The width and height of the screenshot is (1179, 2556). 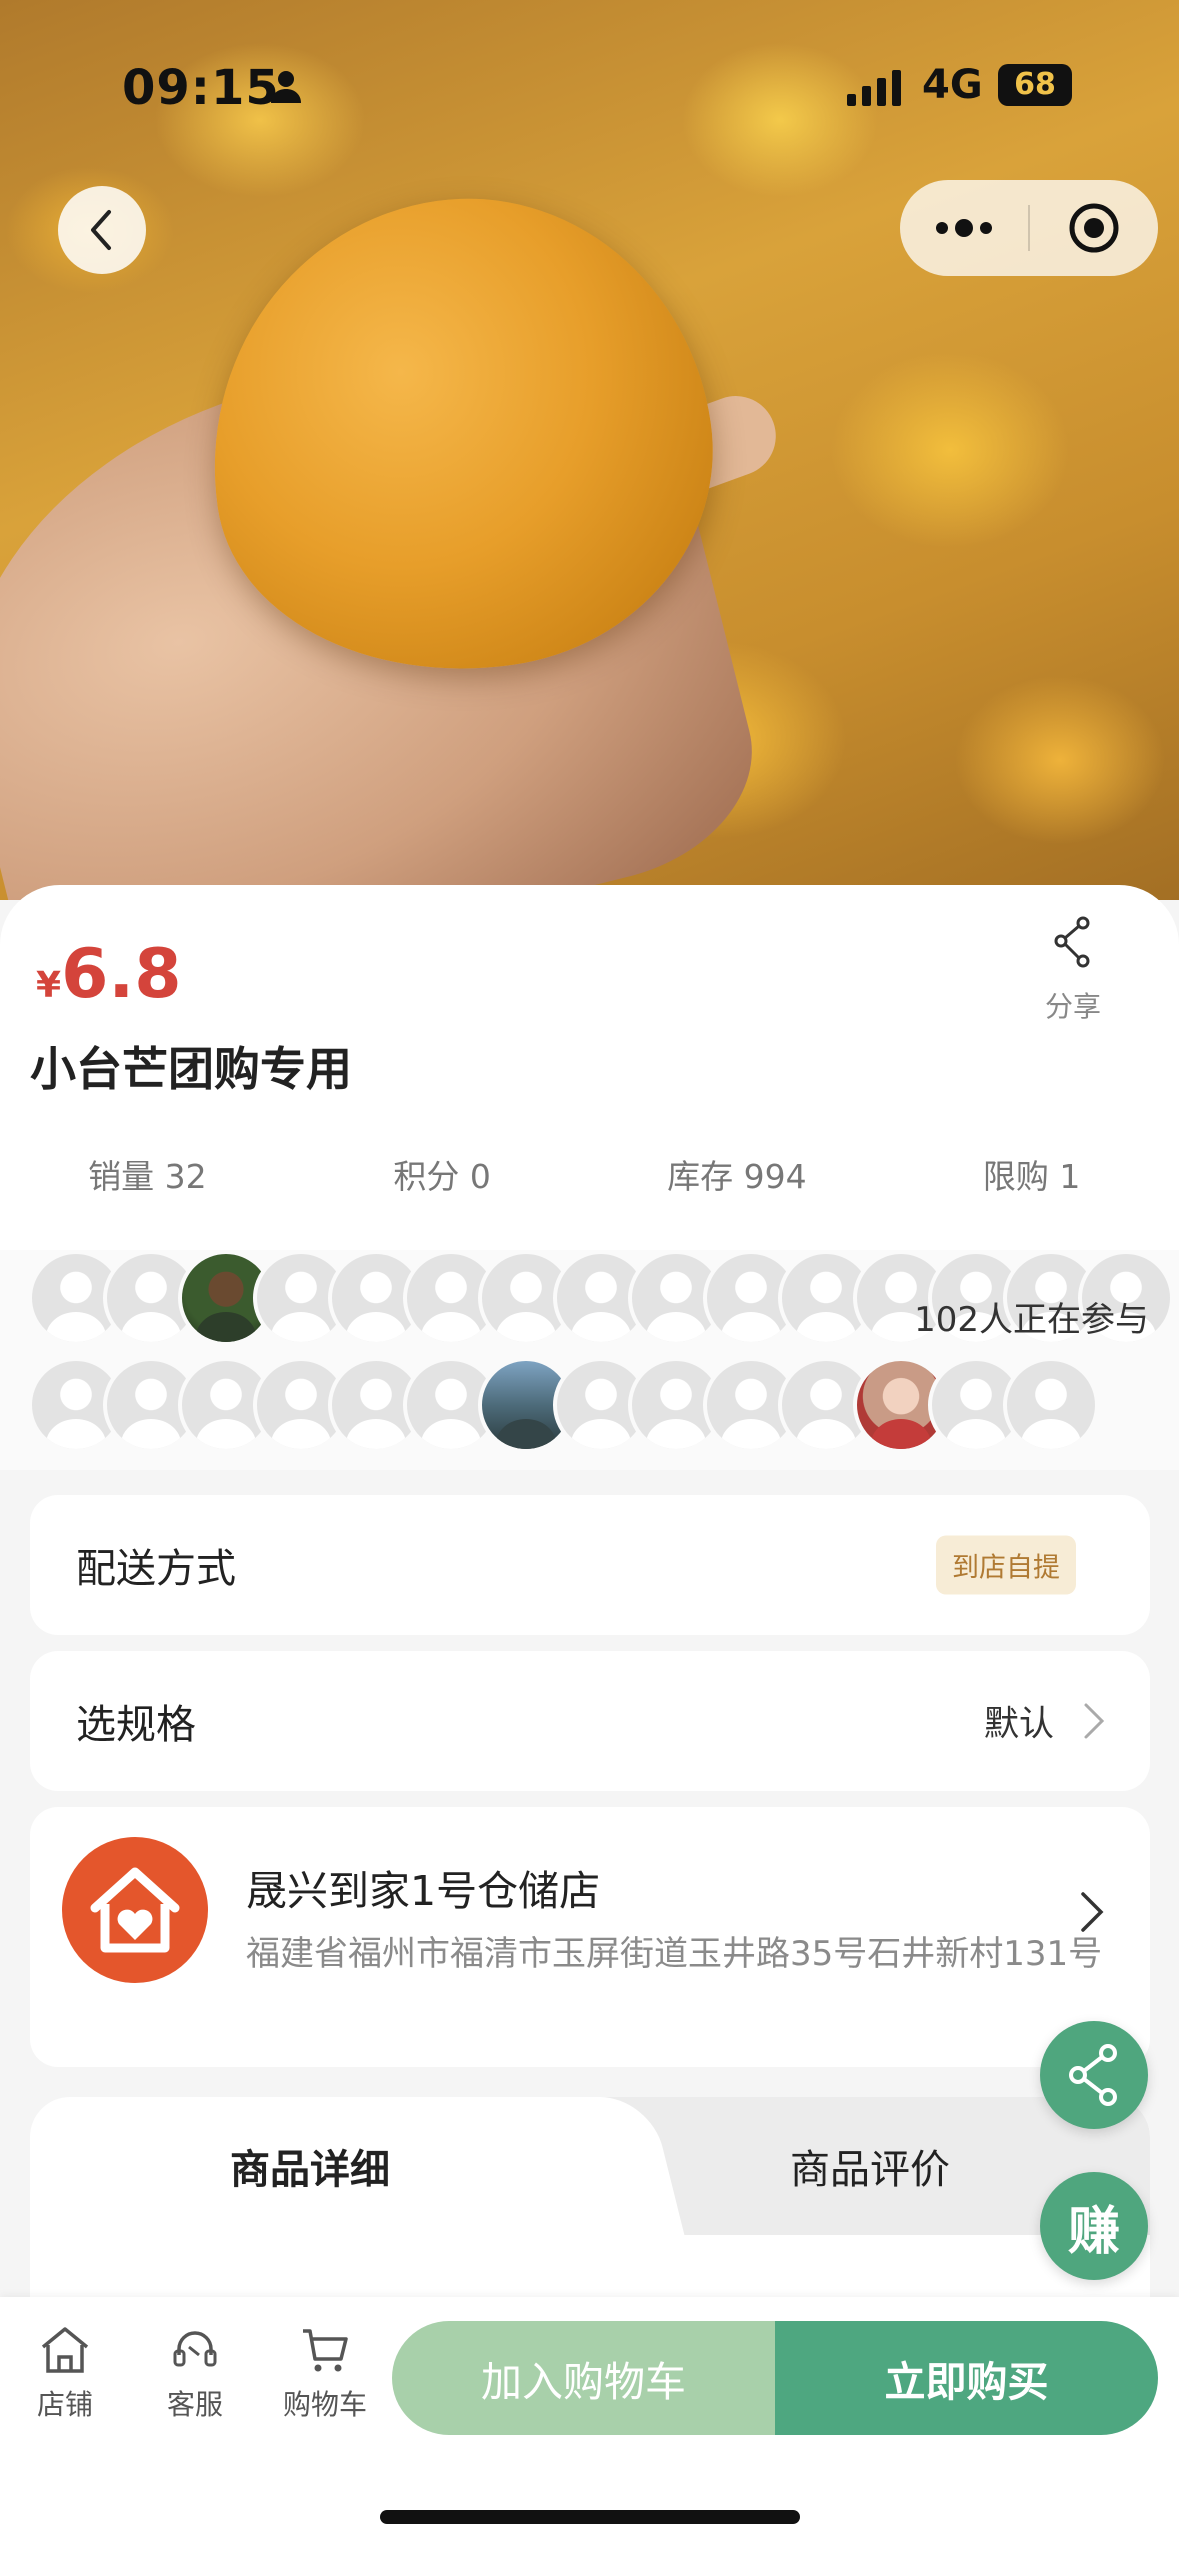 What do you see at coordinates (325, 2374) in the screenshot?
I see `cart-tab-button: 购物车` at bounding box center [325, 2374].